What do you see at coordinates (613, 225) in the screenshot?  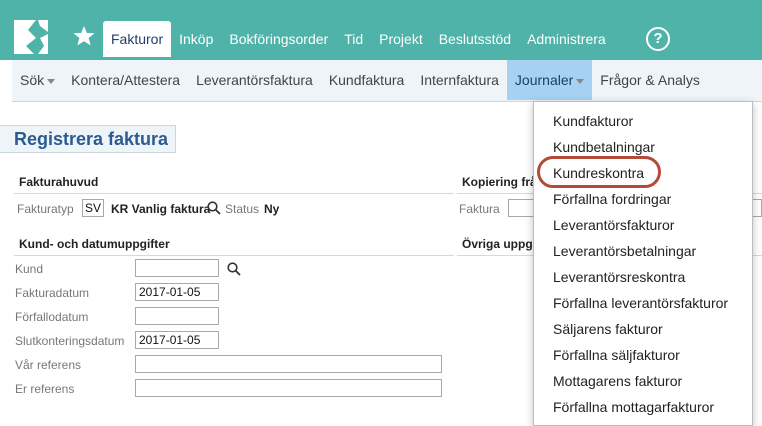 I see `menu-item-leverantorsfakturor: Leverantörsfakturor` at bounding box center [613, 225].